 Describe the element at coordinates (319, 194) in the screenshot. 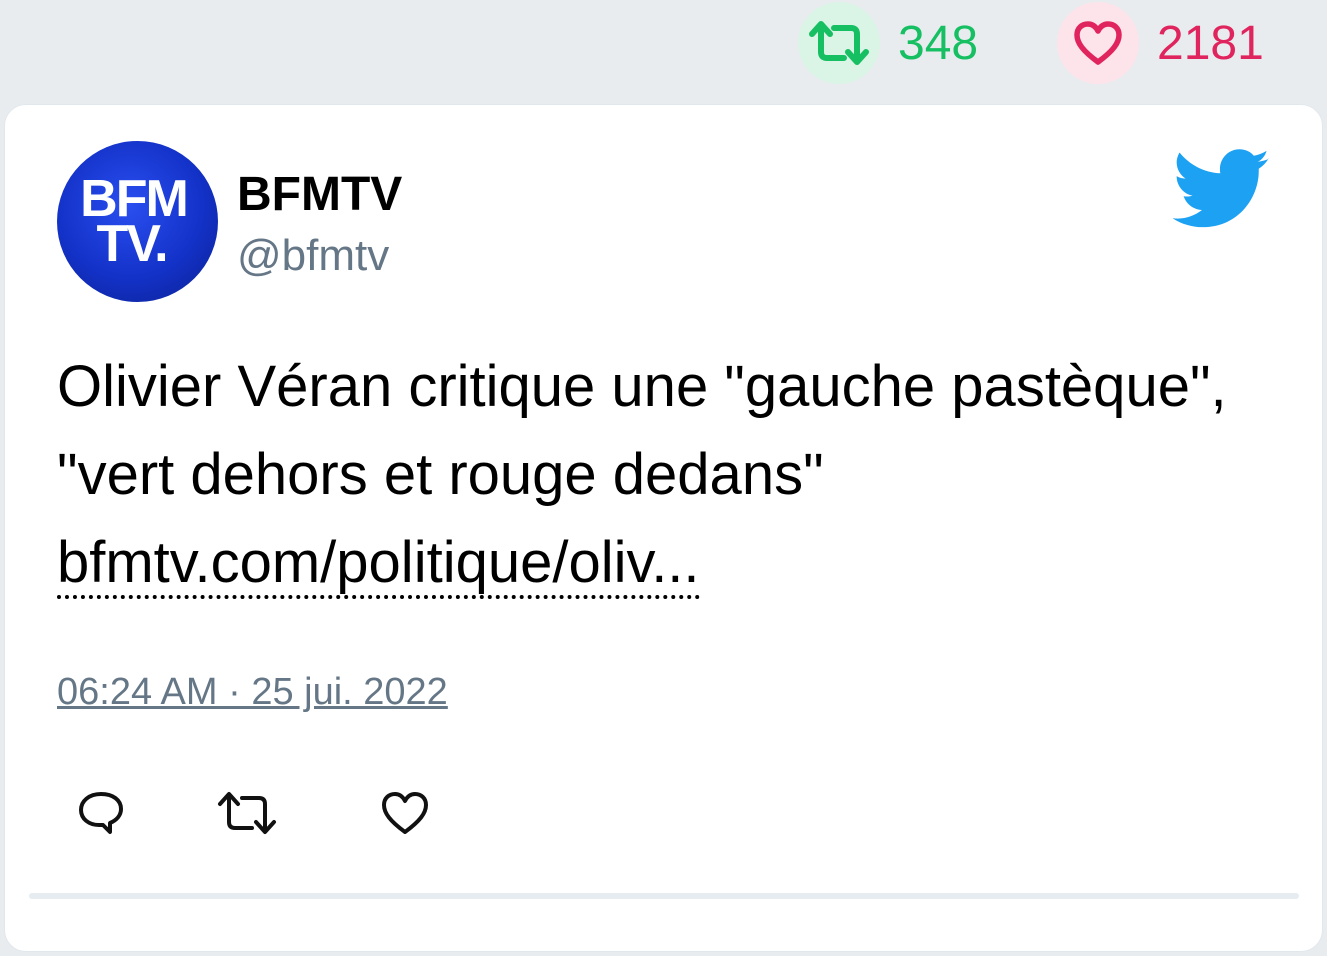

I see `author-name: BFMTV` at that location.